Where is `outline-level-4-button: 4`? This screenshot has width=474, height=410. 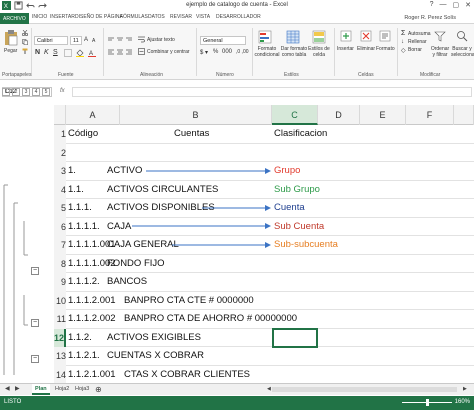 outline-level-4-button: 4 is located at coordinates (36, 92).